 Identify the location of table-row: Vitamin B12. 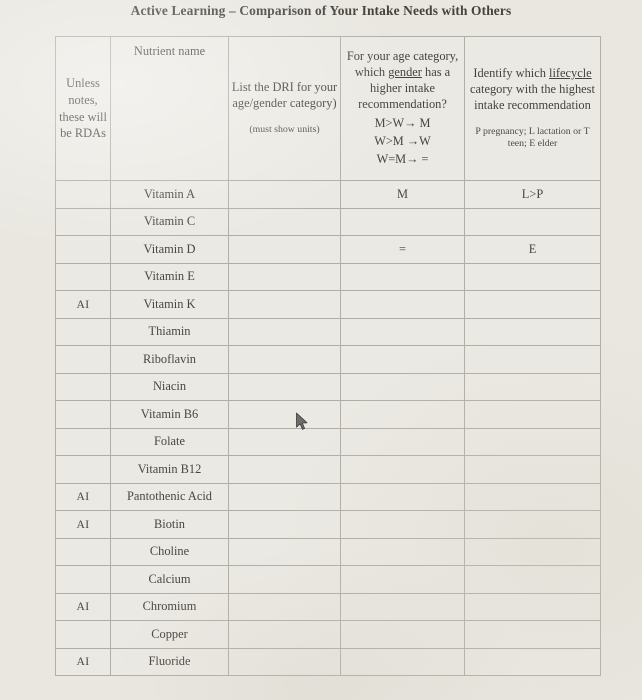
(328, 469).